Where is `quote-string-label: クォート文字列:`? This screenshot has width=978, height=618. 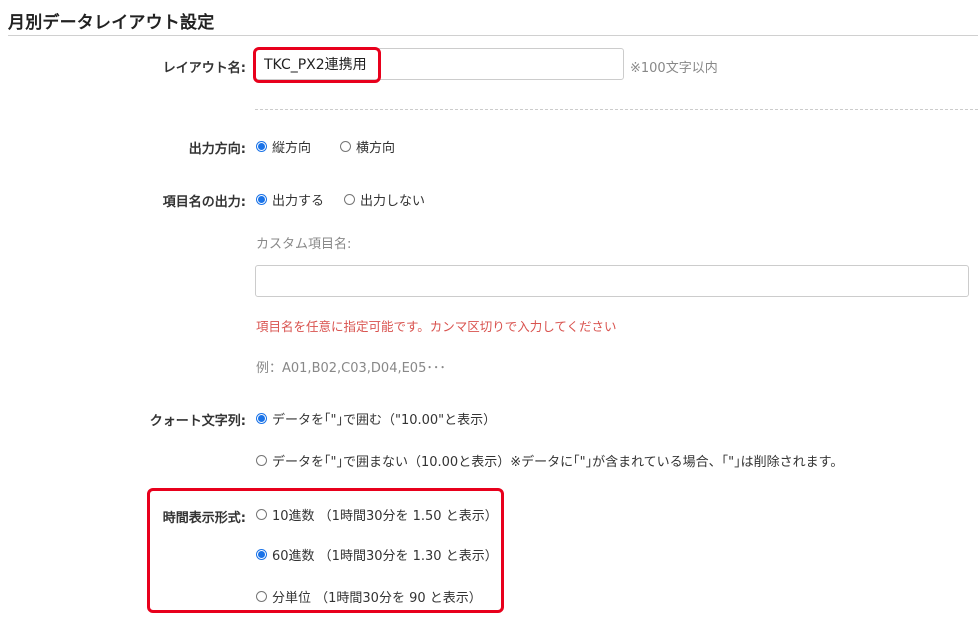 quote-string-label: クォート文字列: is located at coordinates (197, 421).